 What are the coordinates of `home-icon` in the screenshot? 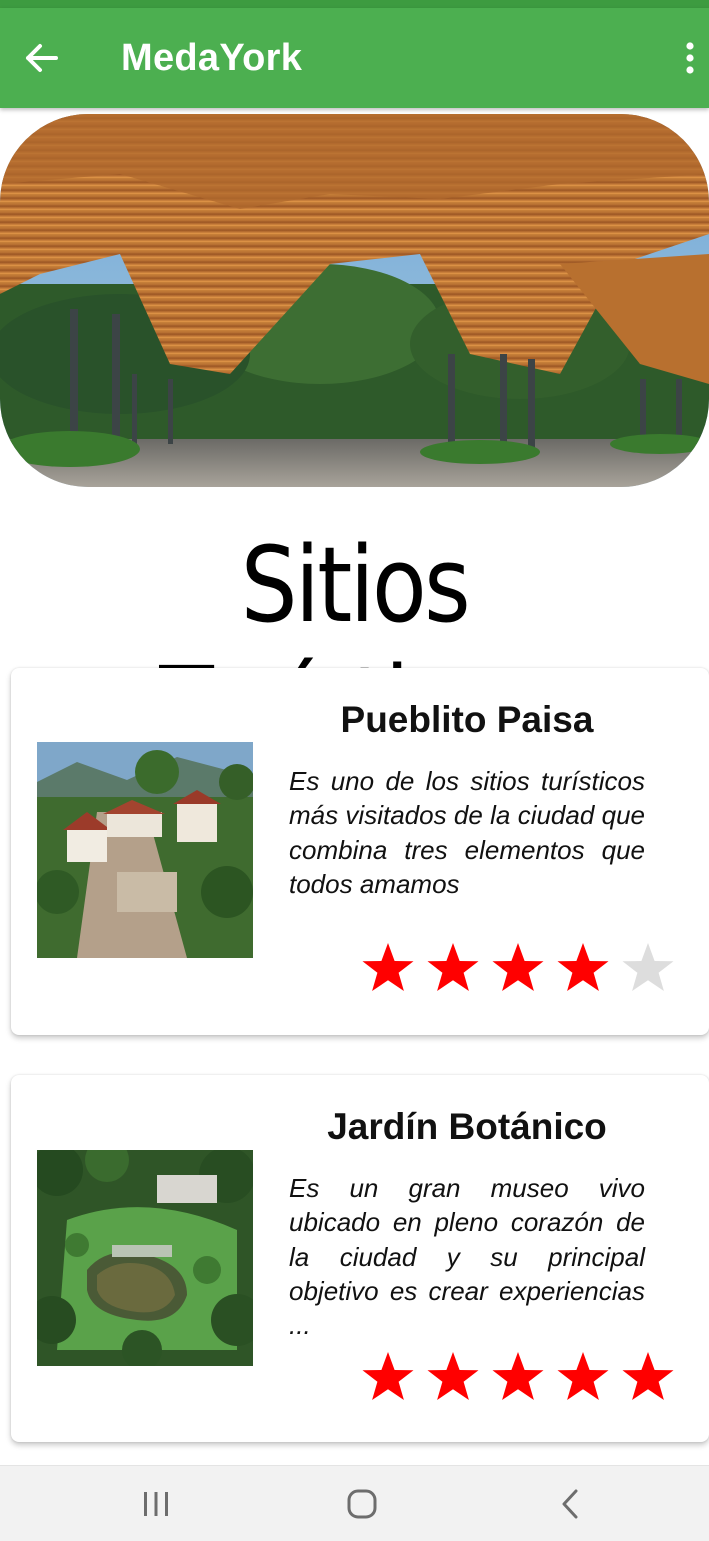 It's located at (362, 1504).